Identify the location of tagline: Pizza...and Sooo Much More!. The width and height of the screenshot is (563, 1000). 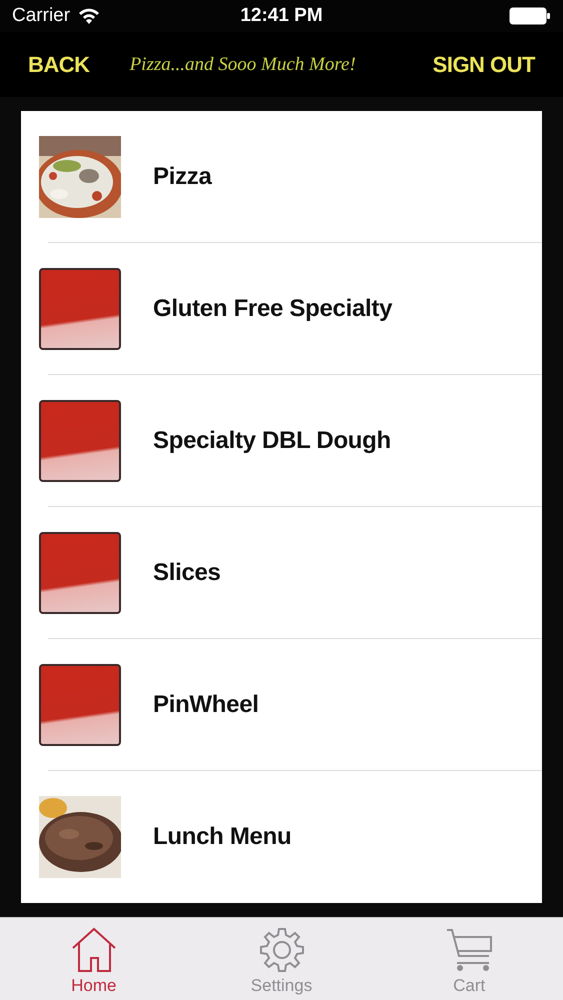
(243, 65).